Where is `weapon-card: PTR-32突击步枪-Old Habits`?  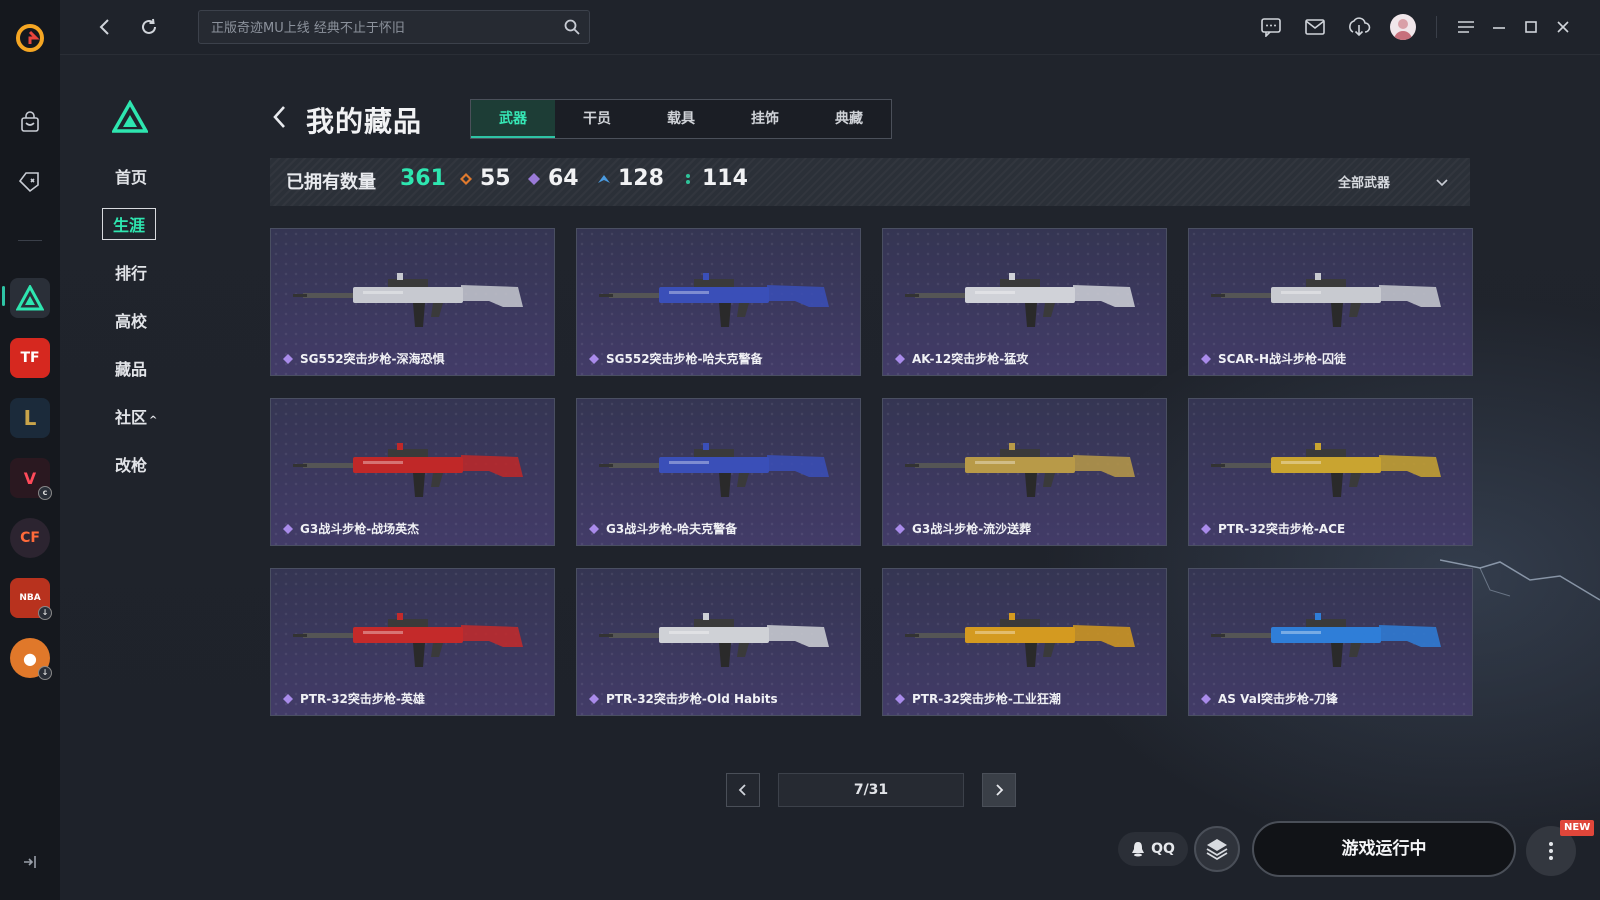
weapon-card: PTR-32突击步枪-Old Habits is located at coordinates (718, 642).